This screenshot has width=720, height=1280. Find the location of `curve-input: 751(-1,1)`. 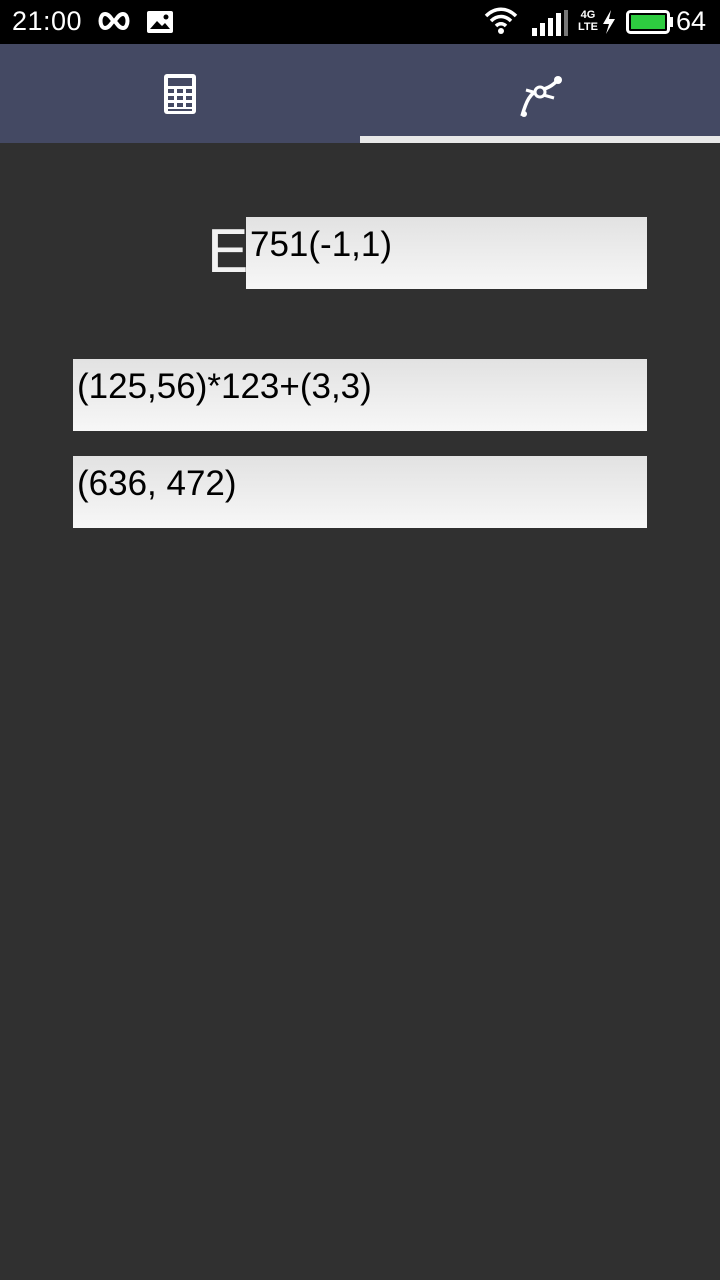

curve-input: 751(-1,1) is located at coordinates (446, 253).